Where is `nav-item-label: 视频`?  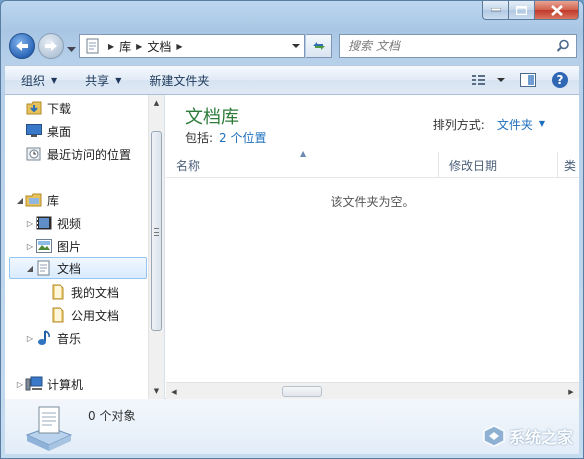
nav-item-label: 视频 is located at coordinates (69, 223).